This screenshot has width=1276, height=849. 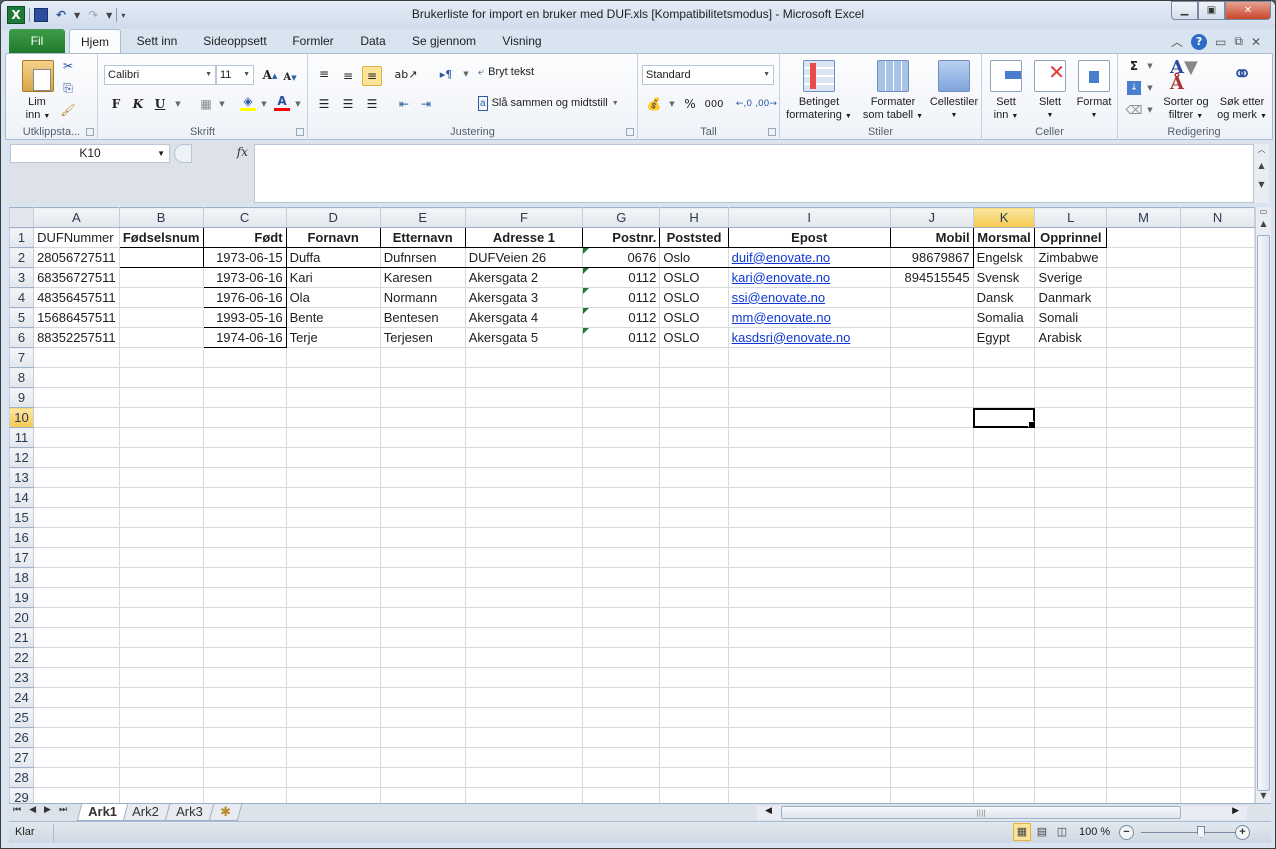 What do you see at coordinates (76, 657) in the screenshot?
I see `cell-a22` at bounding box center [76, 657].